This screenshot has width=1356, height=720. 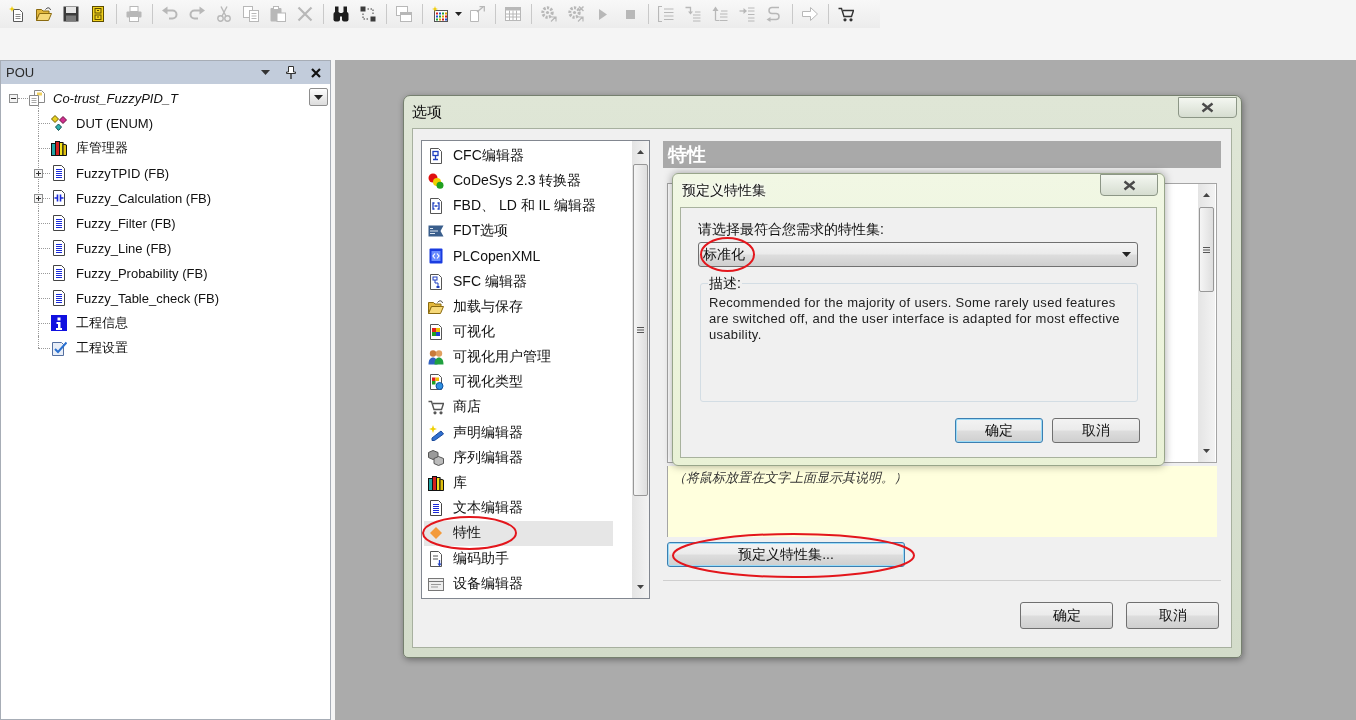 What do you see at coordinates (115, 123) in the screenshot?
I see `tree-item: DUT (ENUM)` at bounding box center [115, 123].